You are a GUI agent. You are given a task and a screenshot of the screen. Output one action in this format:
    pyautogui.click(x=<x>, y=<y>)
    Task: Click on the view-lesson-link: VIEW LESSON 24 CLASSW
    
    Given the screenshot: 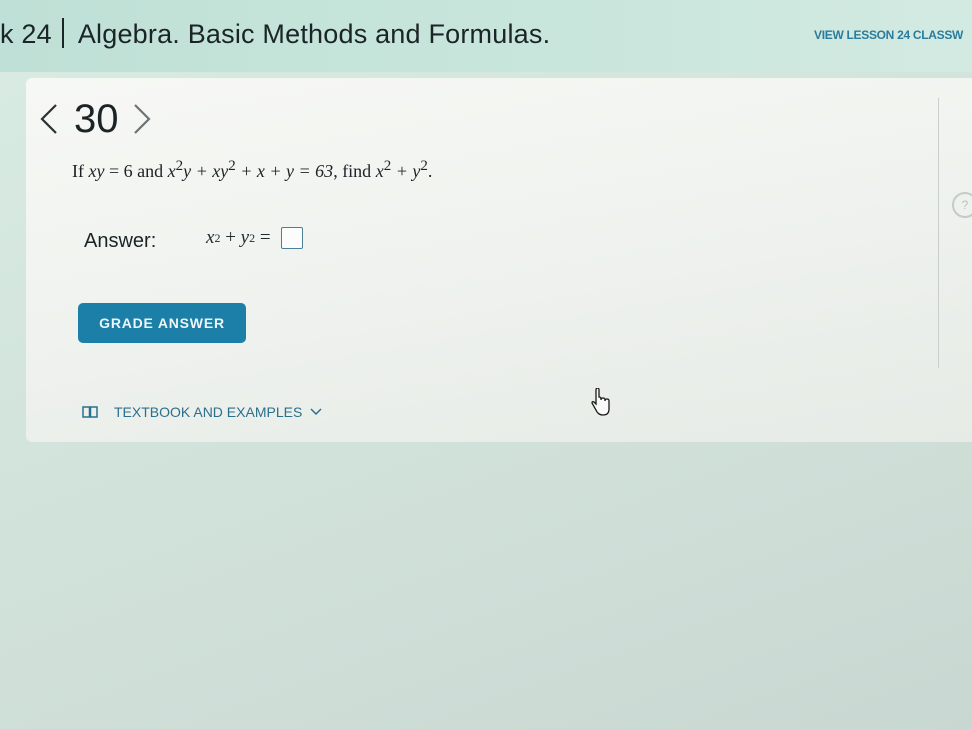 What is the action you would take?
    pyautogui.click(x=888, y=35)
    